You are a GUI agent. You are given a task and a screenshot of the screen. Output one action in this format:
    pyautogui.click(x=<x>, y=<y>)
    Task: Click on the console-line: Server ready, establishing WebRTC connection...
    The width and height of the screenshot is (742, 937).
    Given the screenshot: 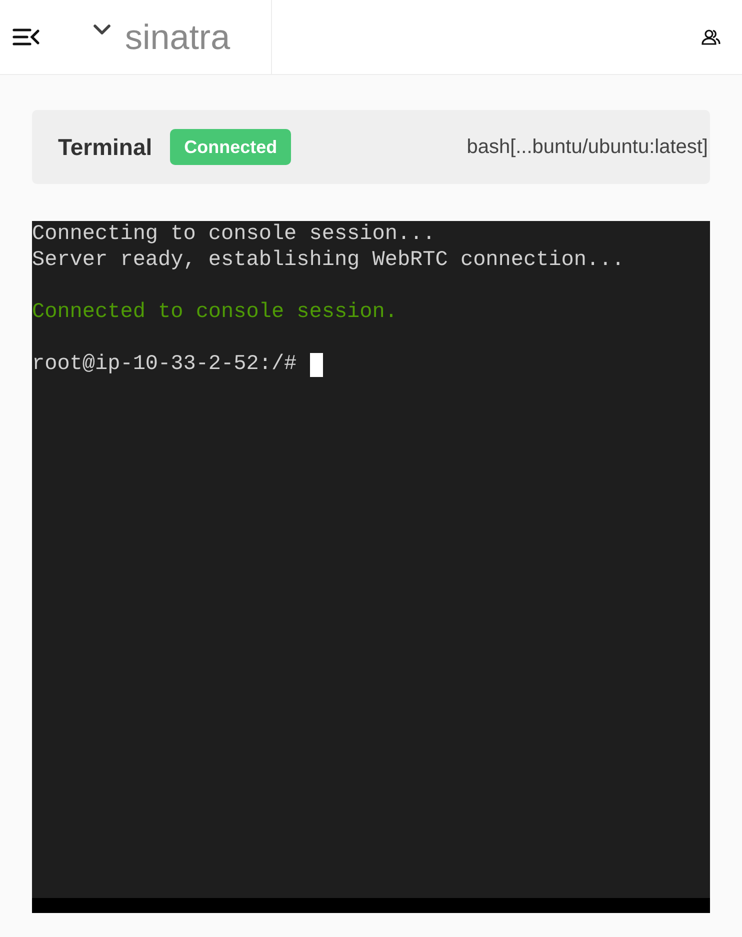 What is the action you would take?
    pyautogui.click(x=328, y=261)
    